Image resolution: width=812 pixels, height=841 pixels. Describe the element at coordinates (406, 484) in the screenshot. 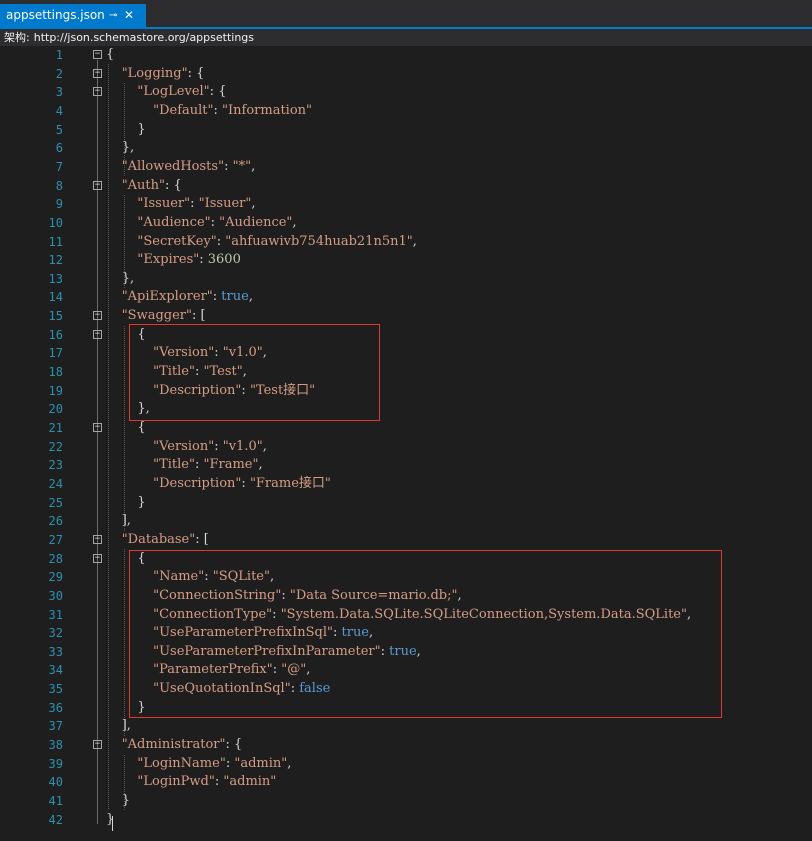

I see `code-line: 24 "Description": "Frame接口"` at that location.